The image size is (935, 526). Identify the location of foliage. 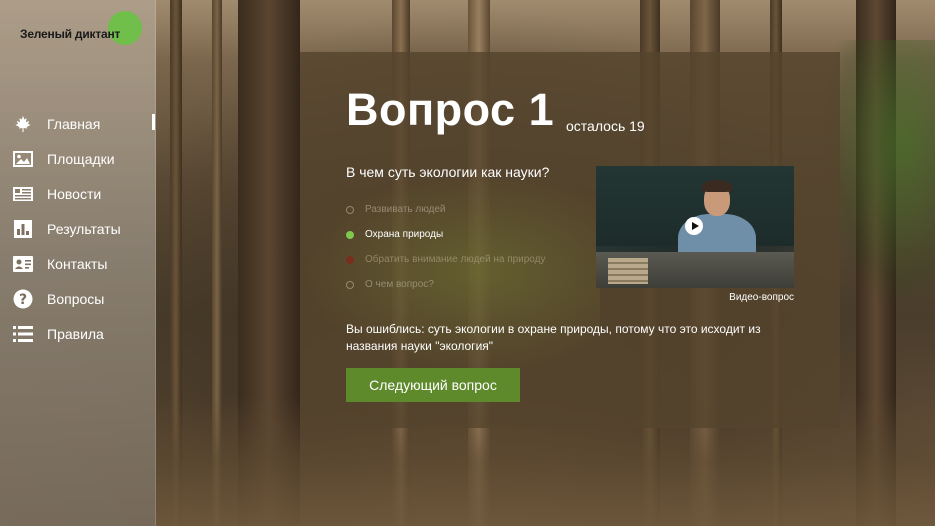
(880, 170).